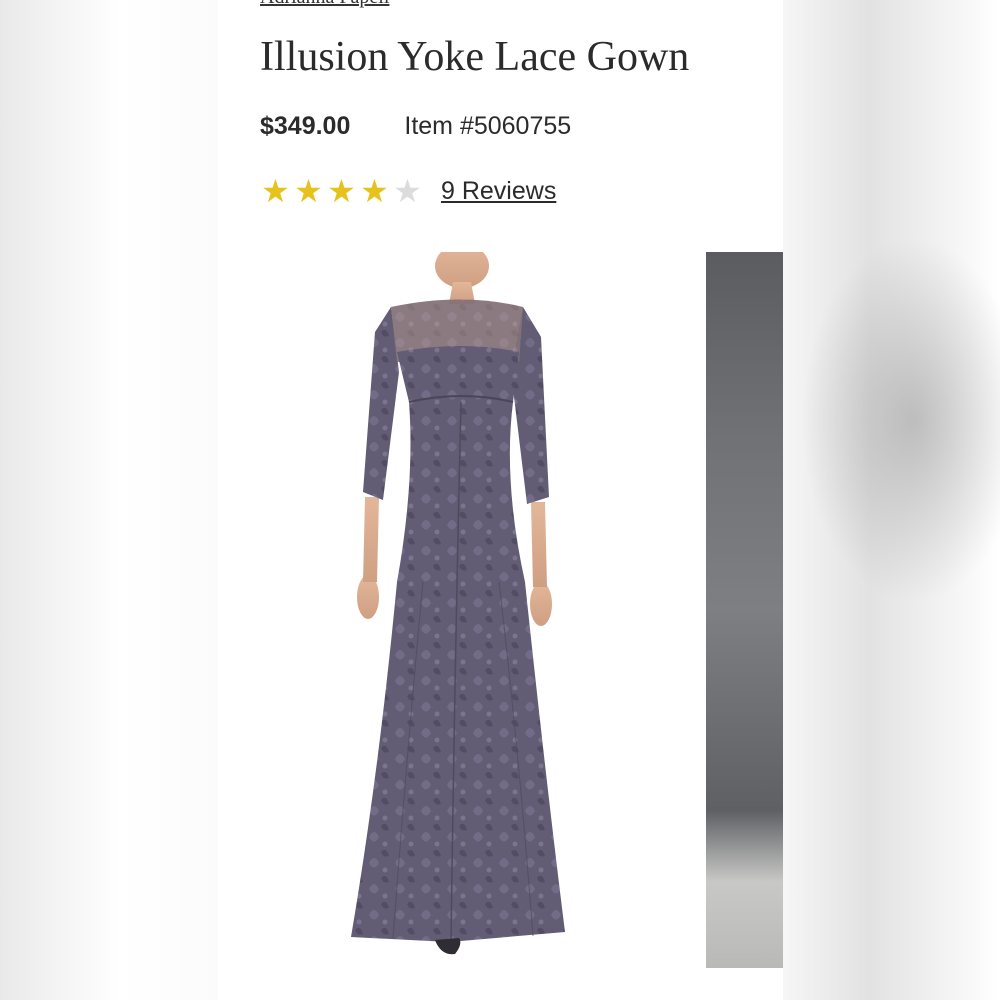 The width and height of the screenshot is (1000, 1000). Describe the element at coordinates (744, 610) in the screenshot. I see `thumbnail-strip` at that location.